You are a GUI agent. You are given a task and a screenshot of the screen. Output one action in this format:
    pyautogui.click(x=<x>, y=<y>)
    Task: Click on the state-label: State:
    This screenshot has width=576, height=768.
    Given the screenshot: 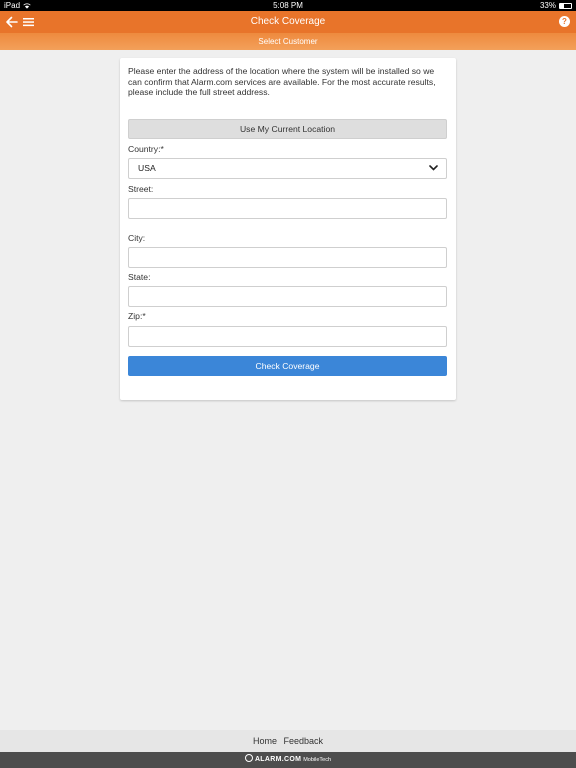 What is the action you would take?
    pyautogui.click(x=139, y=277)
    